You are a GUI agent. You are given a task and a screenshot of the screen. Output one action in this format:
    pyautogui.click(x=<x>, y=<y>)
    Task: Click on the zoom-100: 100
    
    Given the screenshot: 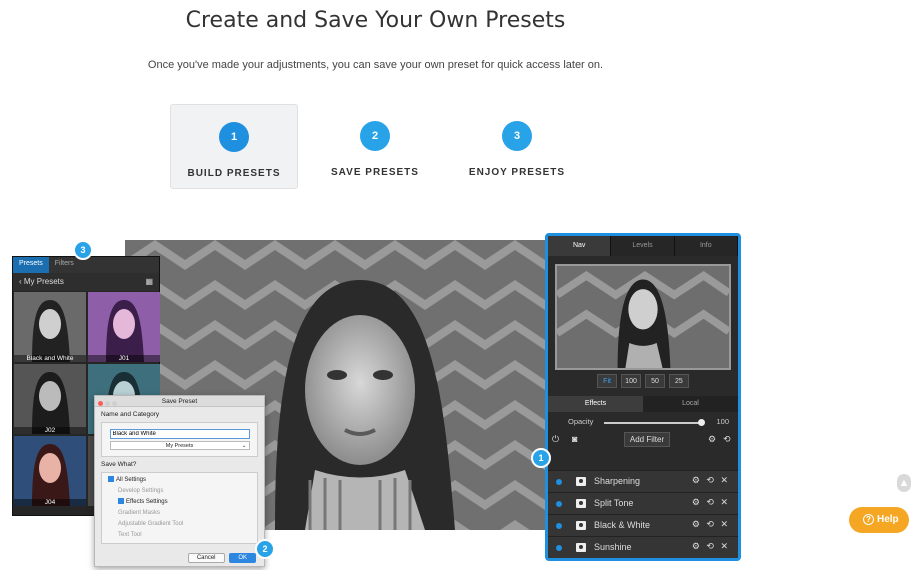 What is the action you would take?
    pyautogui.click(x=631, y=381)
    